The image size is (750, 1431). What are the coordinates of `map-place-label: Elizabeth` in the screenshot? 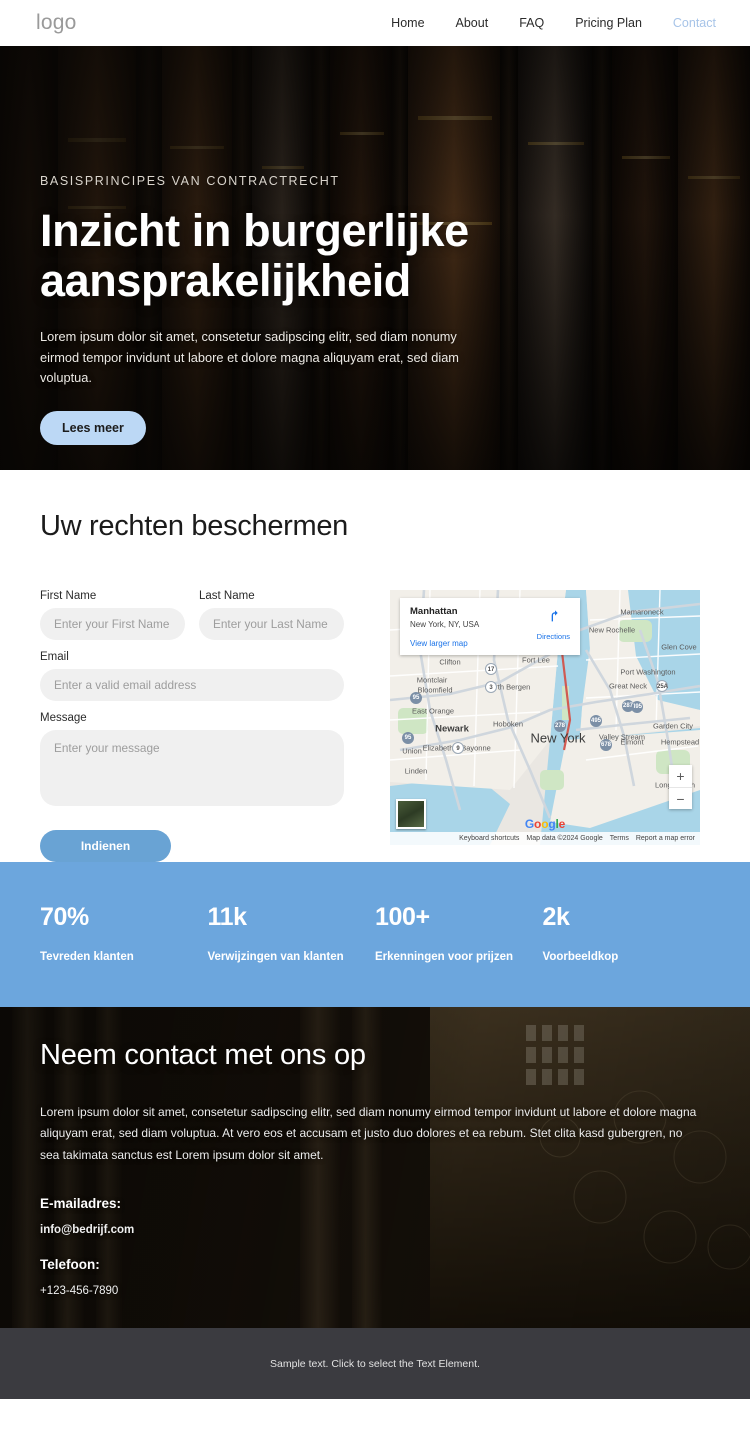 It's located at (438, 748).